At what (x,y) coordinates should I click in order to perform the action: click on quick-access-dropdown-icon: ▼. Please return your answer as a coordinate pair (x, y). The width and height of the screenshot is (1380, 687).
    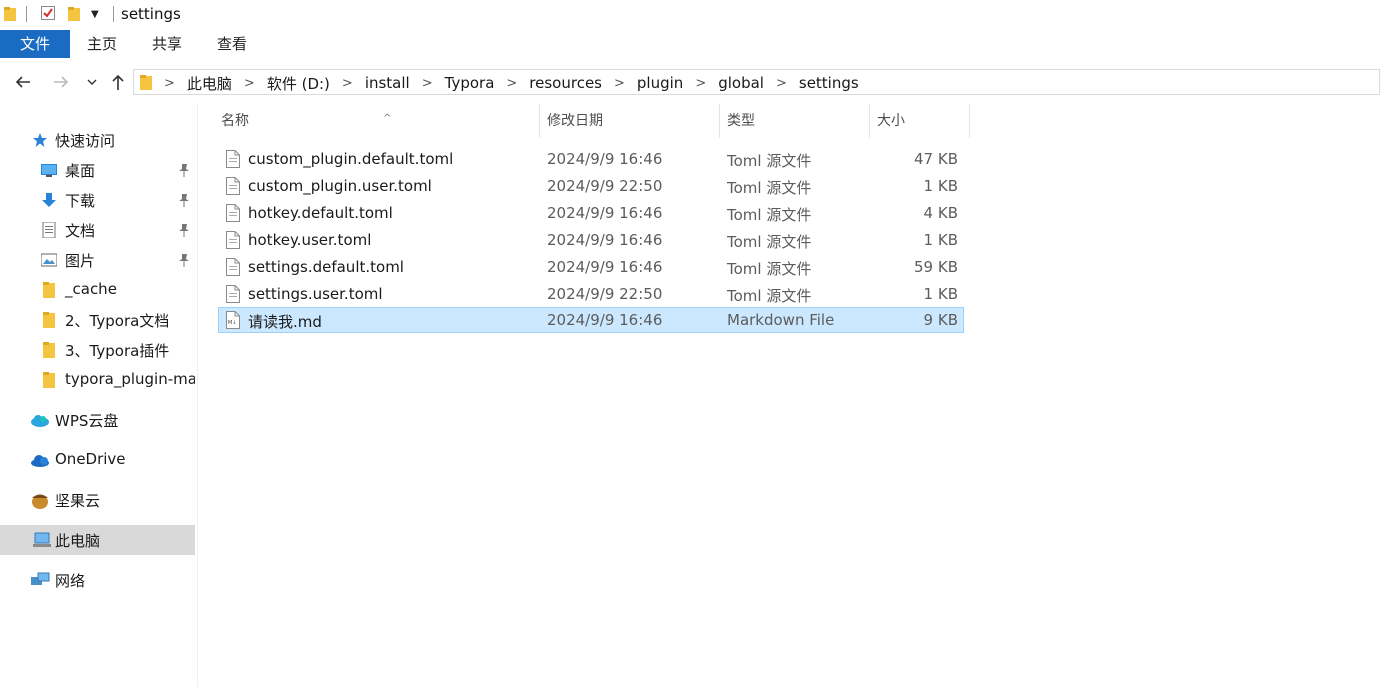
    Looking at the image, I should click on (95, 14).